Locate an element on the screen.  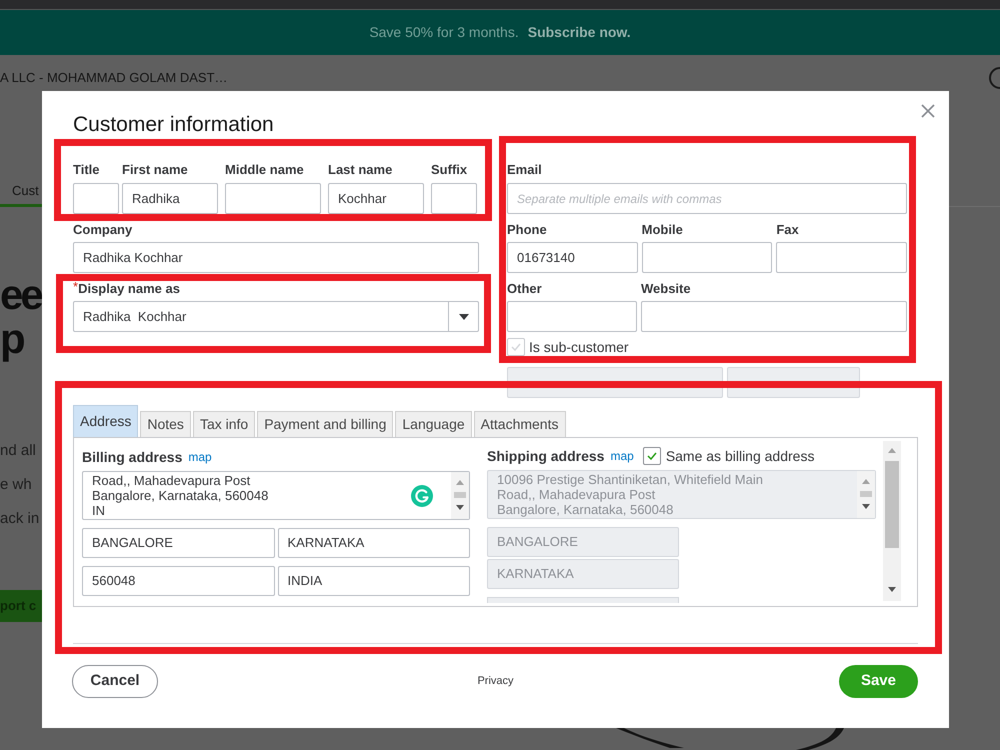
field-label: Mobile is located at coordinates (663, 230).